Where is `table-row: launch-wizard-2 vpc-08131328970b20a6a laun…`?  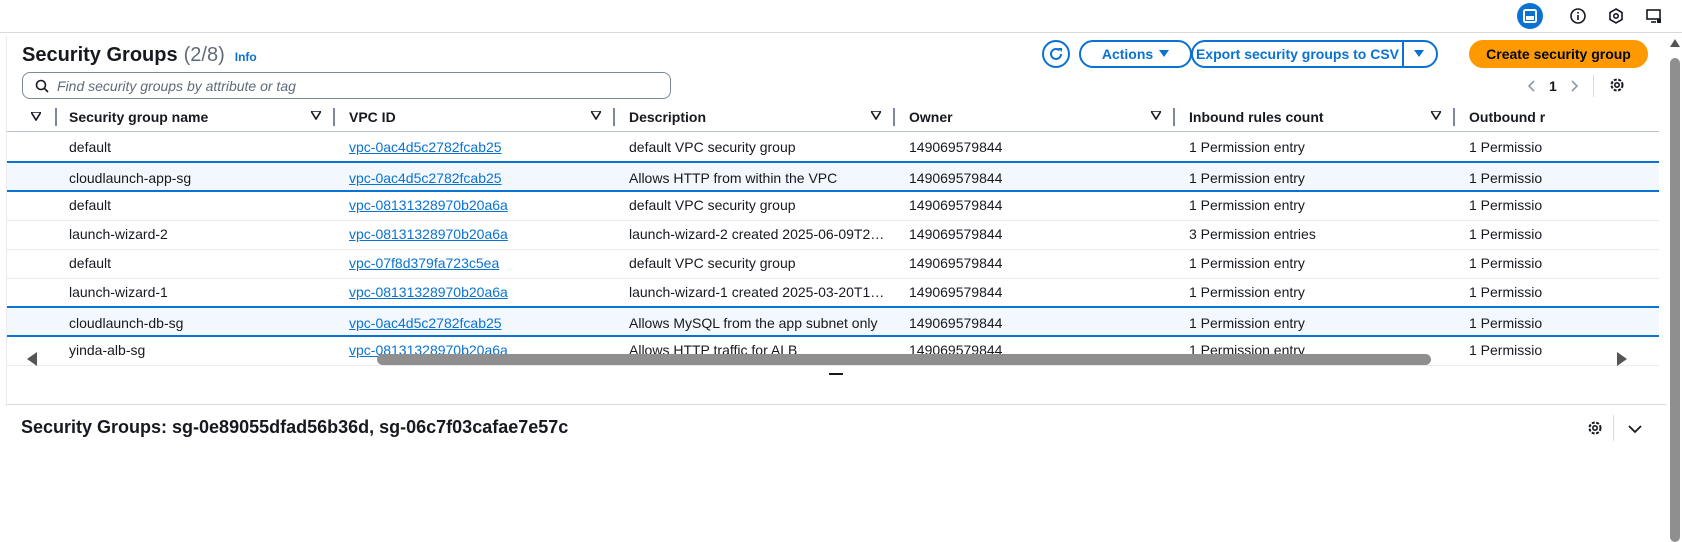 table-row: launch-wizard-2 vpc-08131328970b20a6a laun… is located at coordinates (833, 234).